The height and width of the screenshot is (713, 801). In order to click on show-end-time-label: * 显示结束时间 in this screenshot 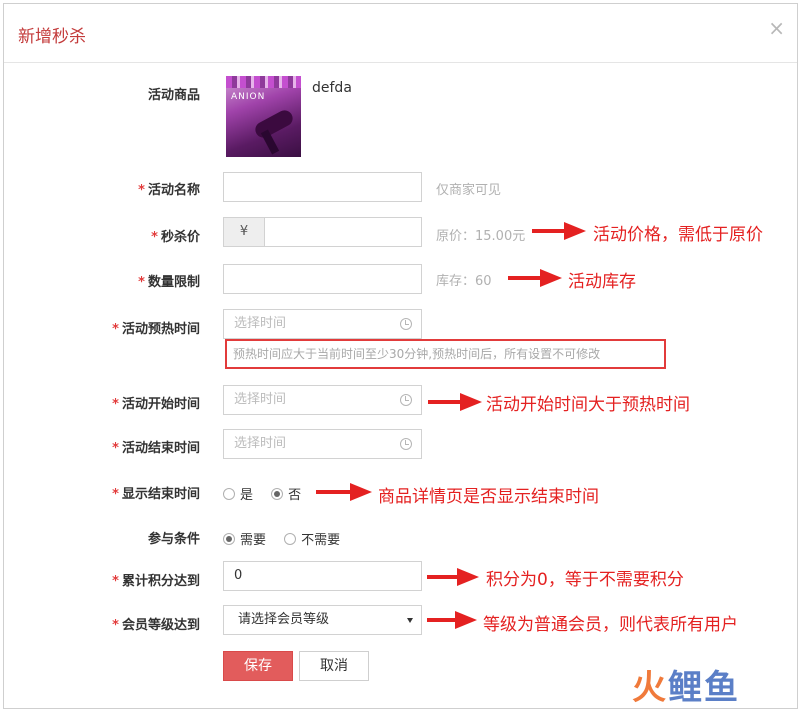, I will do `click(156, 494)`.